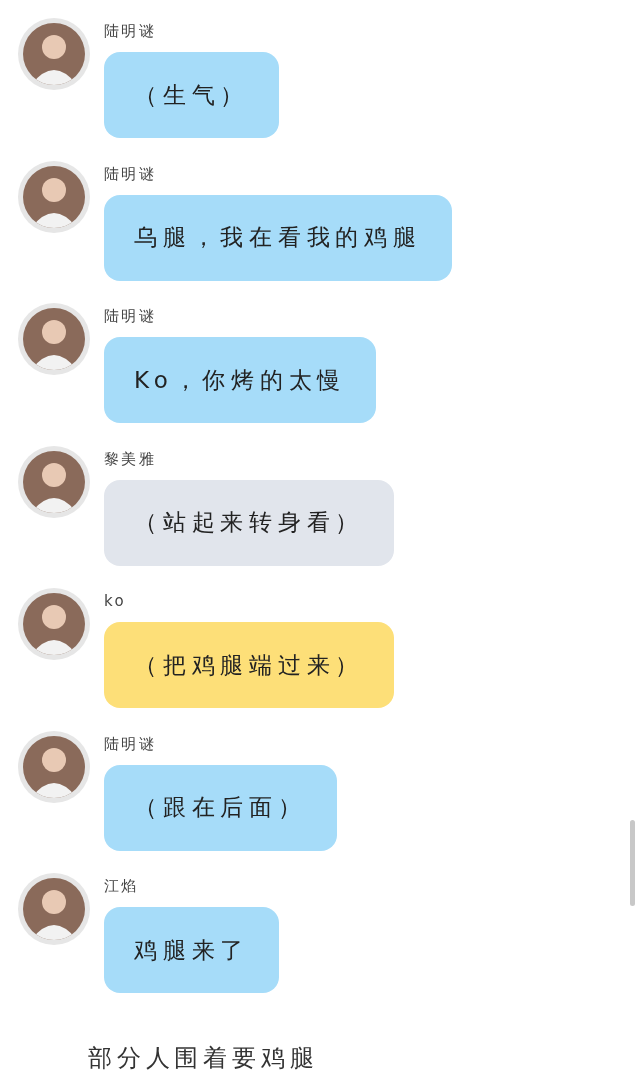 The image size is (640, 1088). Describe the element at coordinates (191, 95) in the screenshot. I see `message-bubble: （生气）` at that location.